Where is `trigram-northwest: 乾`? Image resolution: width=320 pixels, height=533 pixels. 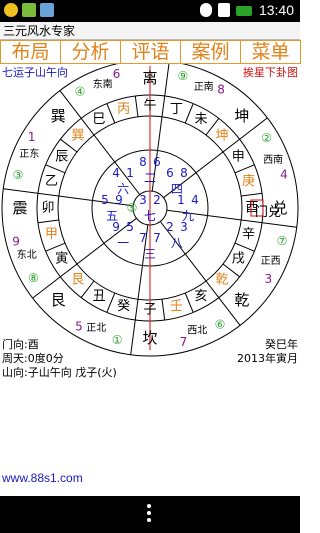 trigram-northwest: 乾 is located at coordinates (241, 300).